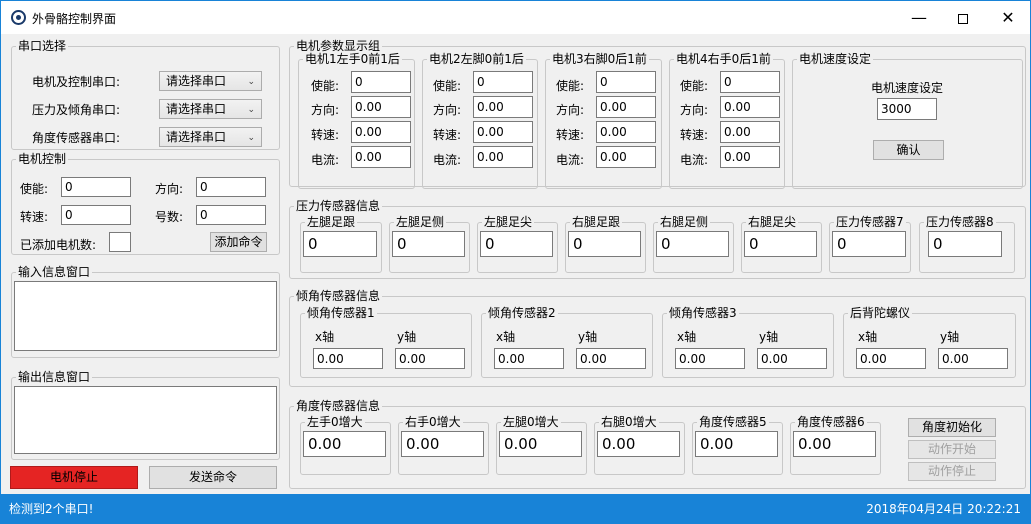 The image size is (1031, 524). Describe the element at coordinates (929, 342) in the screenshot. I see `back-gyro: 后背陀螺仪 x轴 y轴 0.00 0.00` at that location.